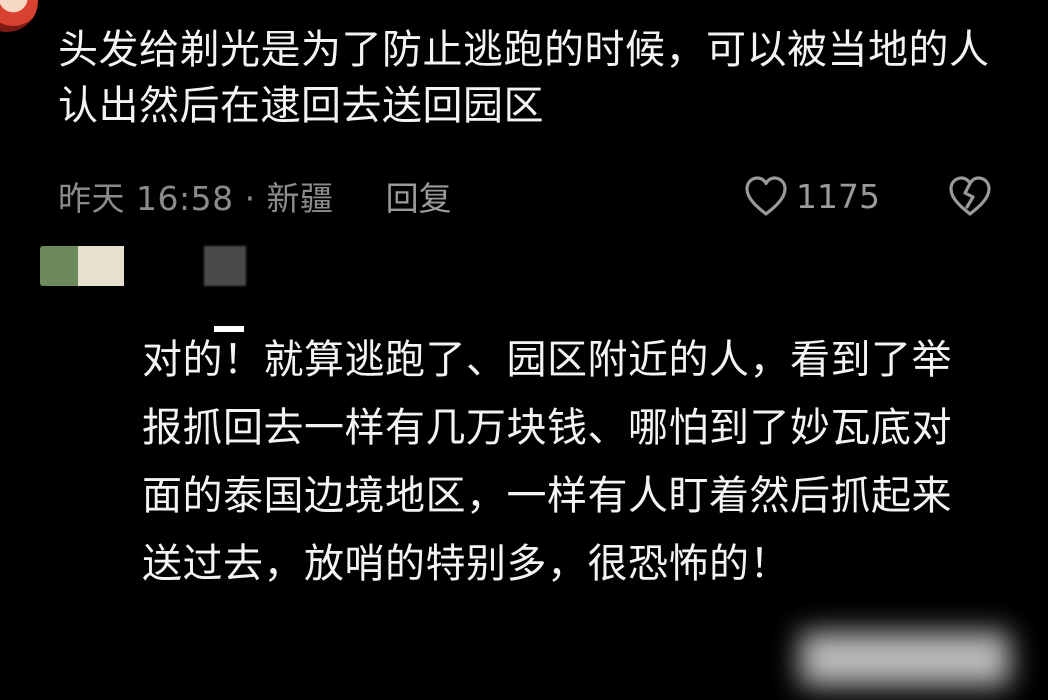  I want to click on top-comment-meta: 昨天 16:58 · 新疆 回复 1175, so click(538, 196).